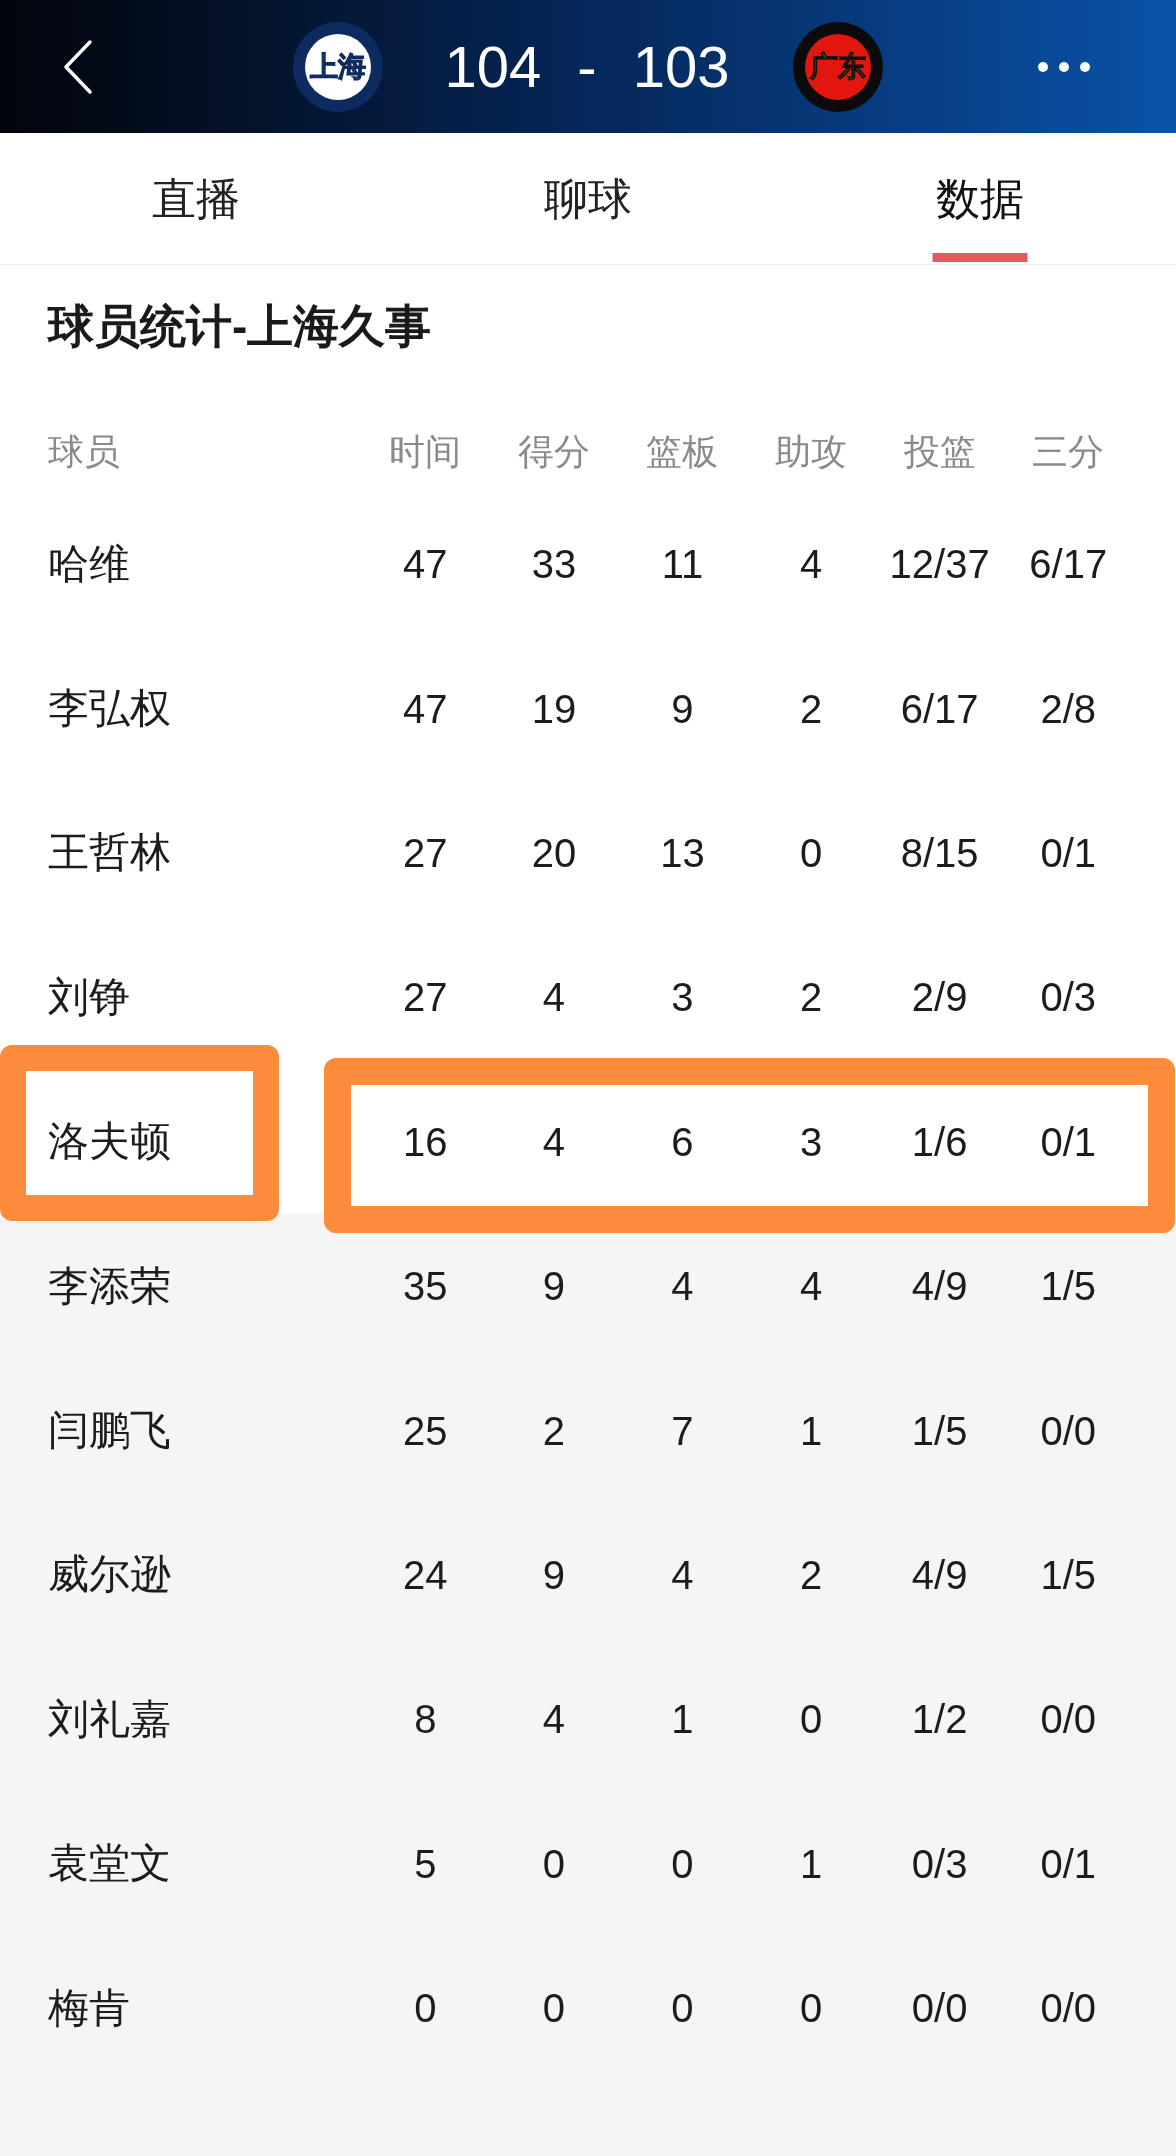 The width and height of the screenshot is (1176, 2156). What do you see at coordinates (588, 198) in the screenshot?
I see `tab: 聊球` at bounding box center [588, 198].